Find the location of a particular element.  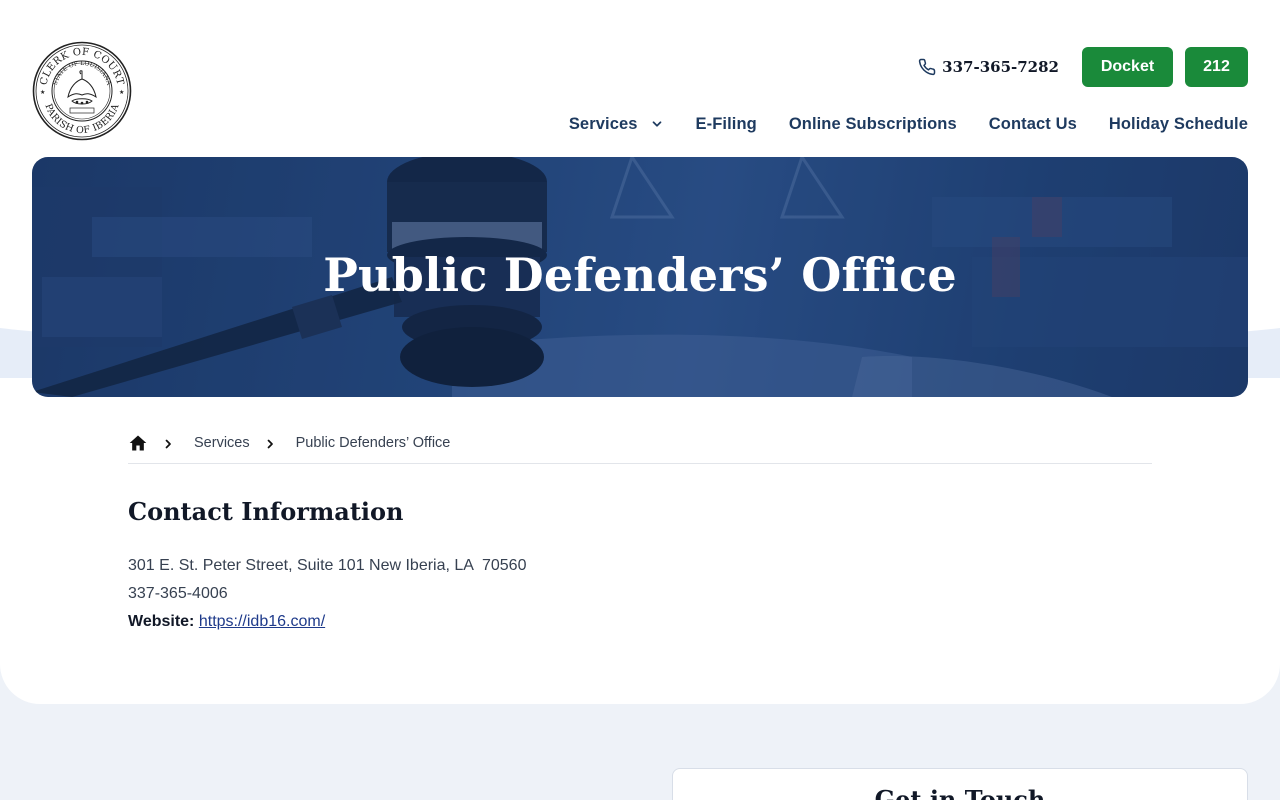

nav-item-online-subscriptions: Online Subscriptions is located at coordinates (873, 124).